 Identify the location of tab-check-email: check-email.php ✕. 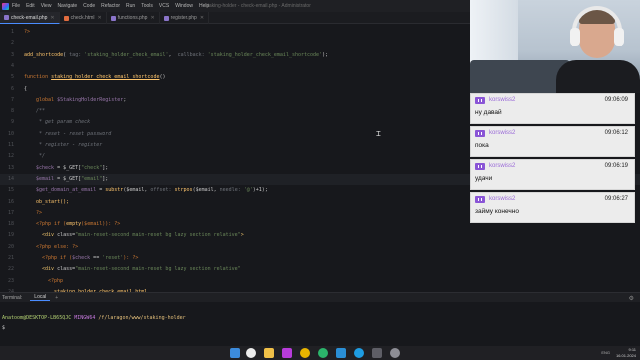
(30, 18).